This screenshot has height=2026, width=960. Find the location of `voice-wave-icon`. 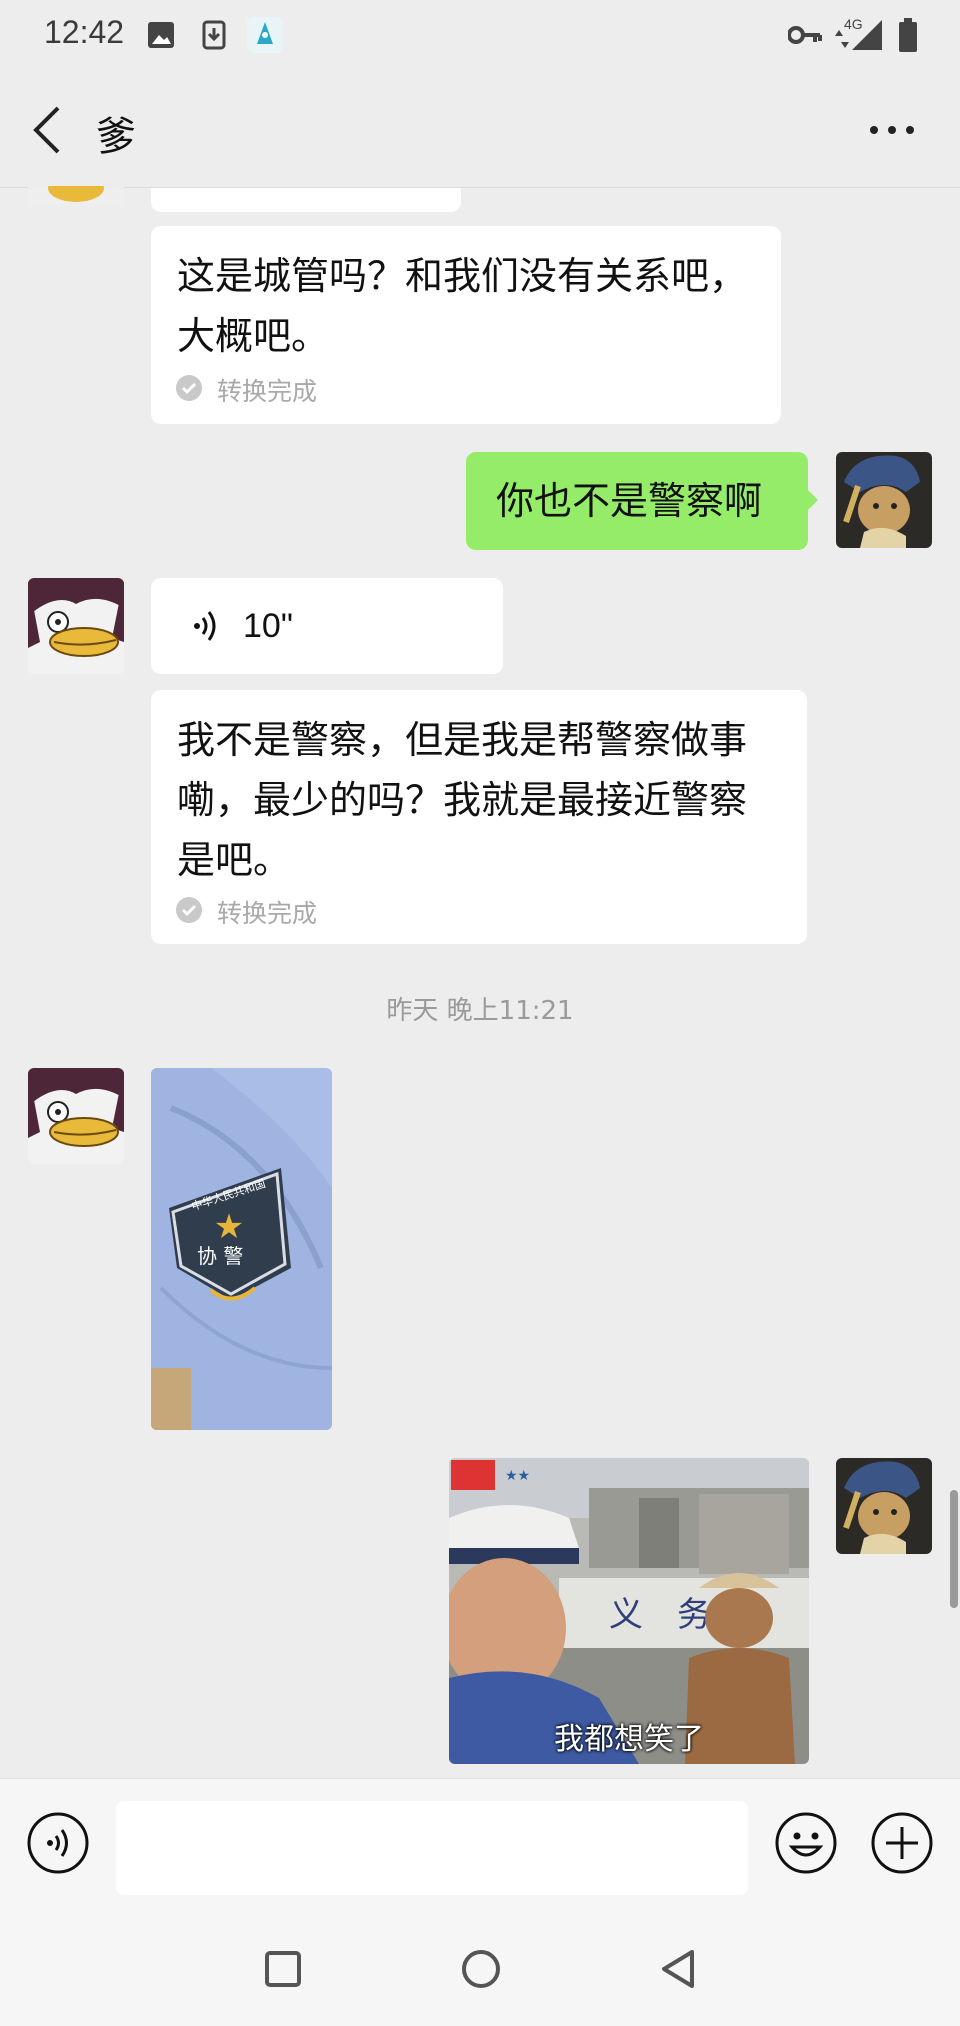

voice-wave-icon is located at coordinates (205, 626).